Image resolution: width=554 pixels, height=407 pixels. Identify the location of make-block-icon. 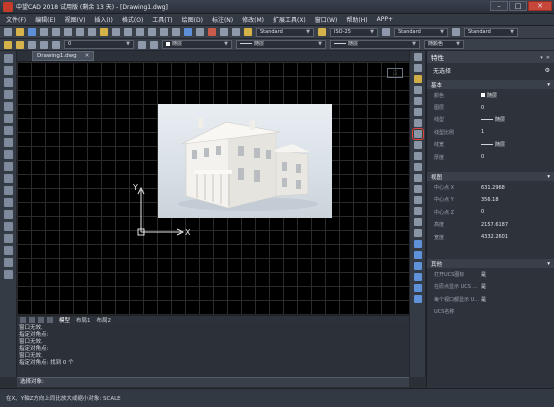
(8, 202).